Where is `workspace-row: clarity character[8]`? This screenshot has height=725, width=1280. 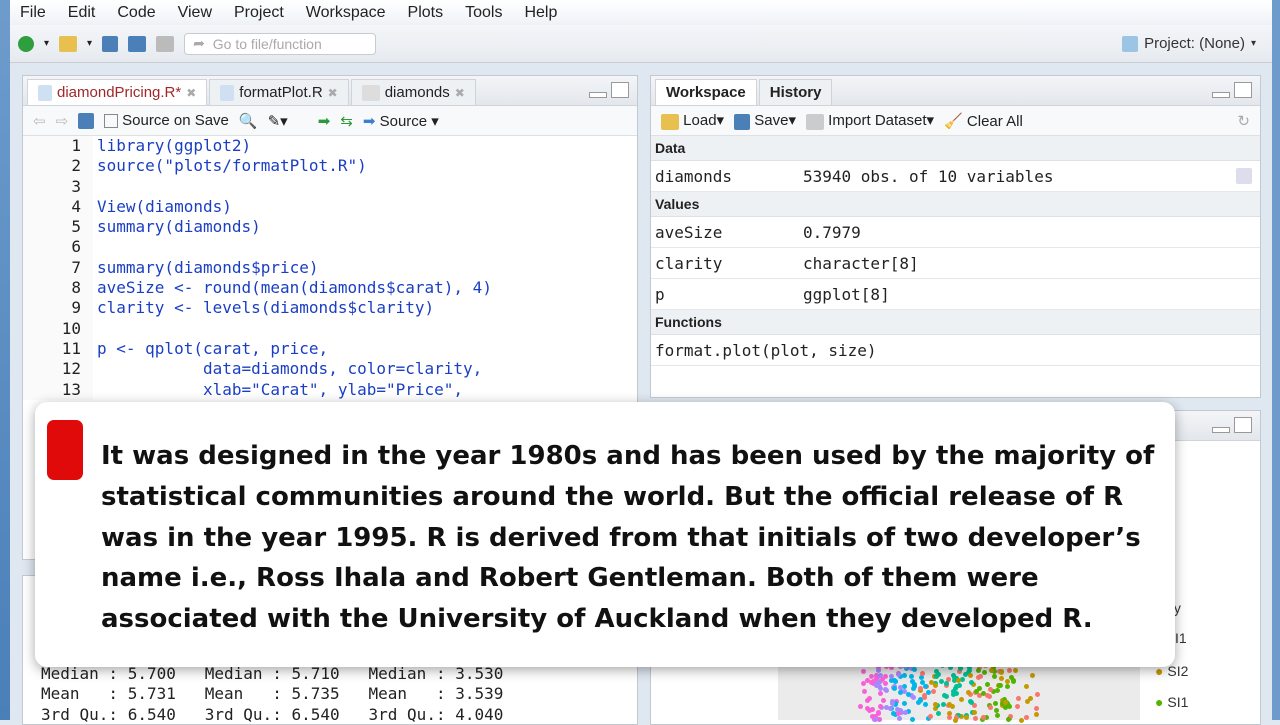
workspace-row: clarity character[8] is located at coordinates (955, 263).